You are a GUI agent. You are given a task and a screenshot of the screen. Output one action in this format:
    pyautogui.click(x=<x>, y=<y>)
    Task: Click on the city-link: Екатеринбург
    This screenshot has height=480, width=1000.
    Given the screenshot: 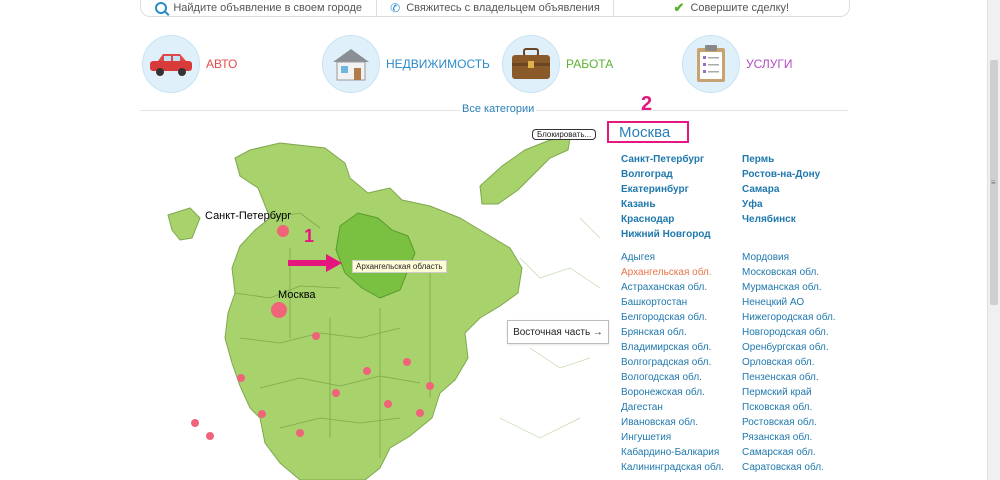 What is the action you would take?
    pyautogui.click(x=666, y=189)
    